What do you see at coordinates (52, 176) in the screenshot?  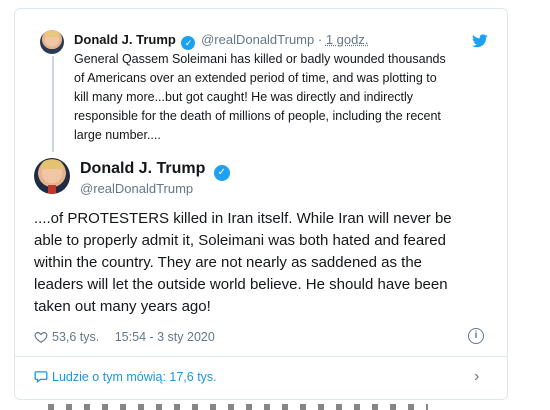 I see `author-avatar` at bounding box center [52, 176].